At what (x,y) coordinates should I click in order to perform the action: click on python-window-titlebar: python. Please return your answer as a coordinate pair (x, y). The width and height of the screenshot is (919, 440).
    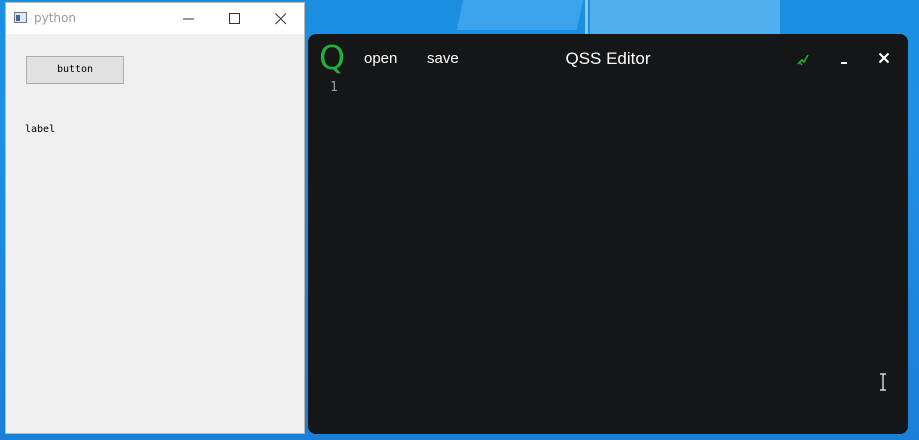
    Looking at the image, I should click on (155, 18).